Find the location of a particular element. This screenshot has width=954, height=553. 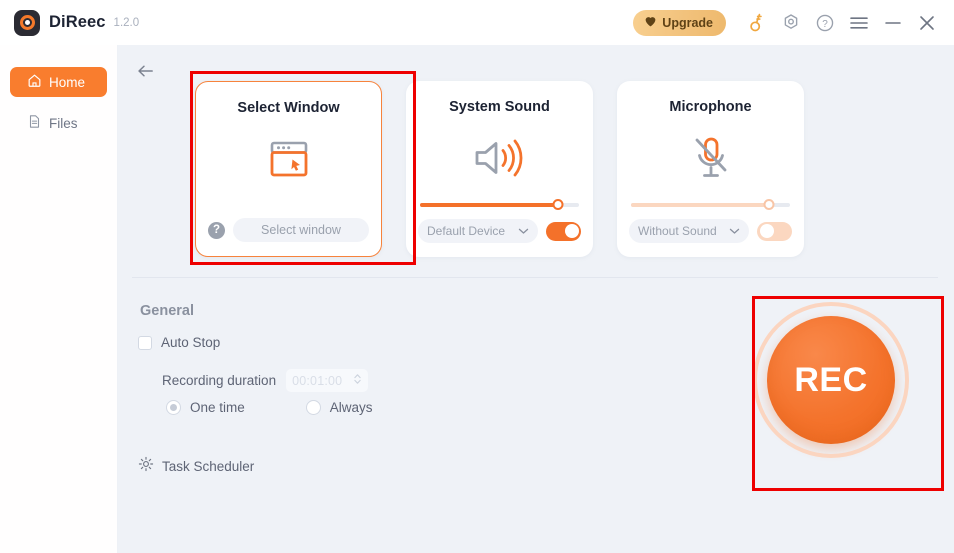

window-select-icon is located at coordinates (288, 159).